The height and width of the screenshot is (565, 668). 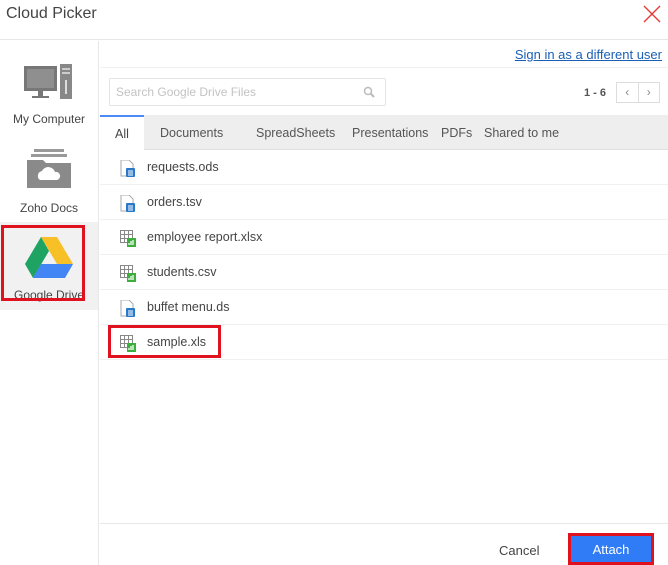 I want to click on window-title: Cloud Picker, so click(x=51, y=13).